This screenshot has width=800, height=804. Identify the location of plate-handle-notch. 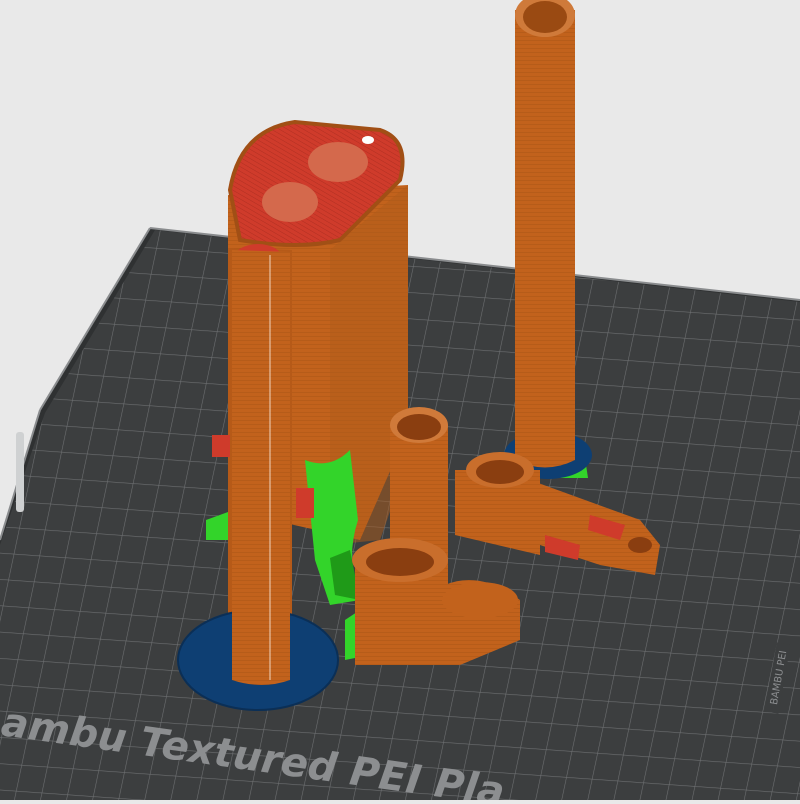
(20, 472).